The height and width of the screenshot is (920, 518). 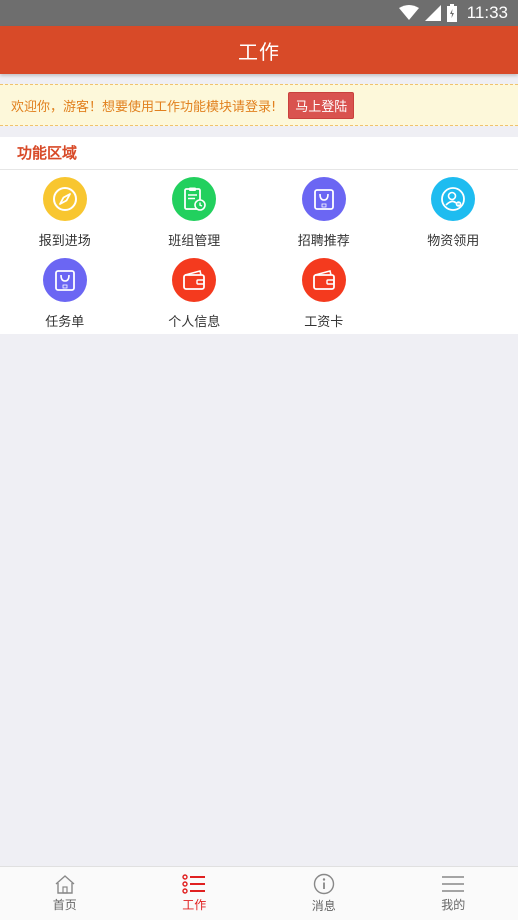 I want to click on function-item-label: 个人信息, so click(x=194, y=322).